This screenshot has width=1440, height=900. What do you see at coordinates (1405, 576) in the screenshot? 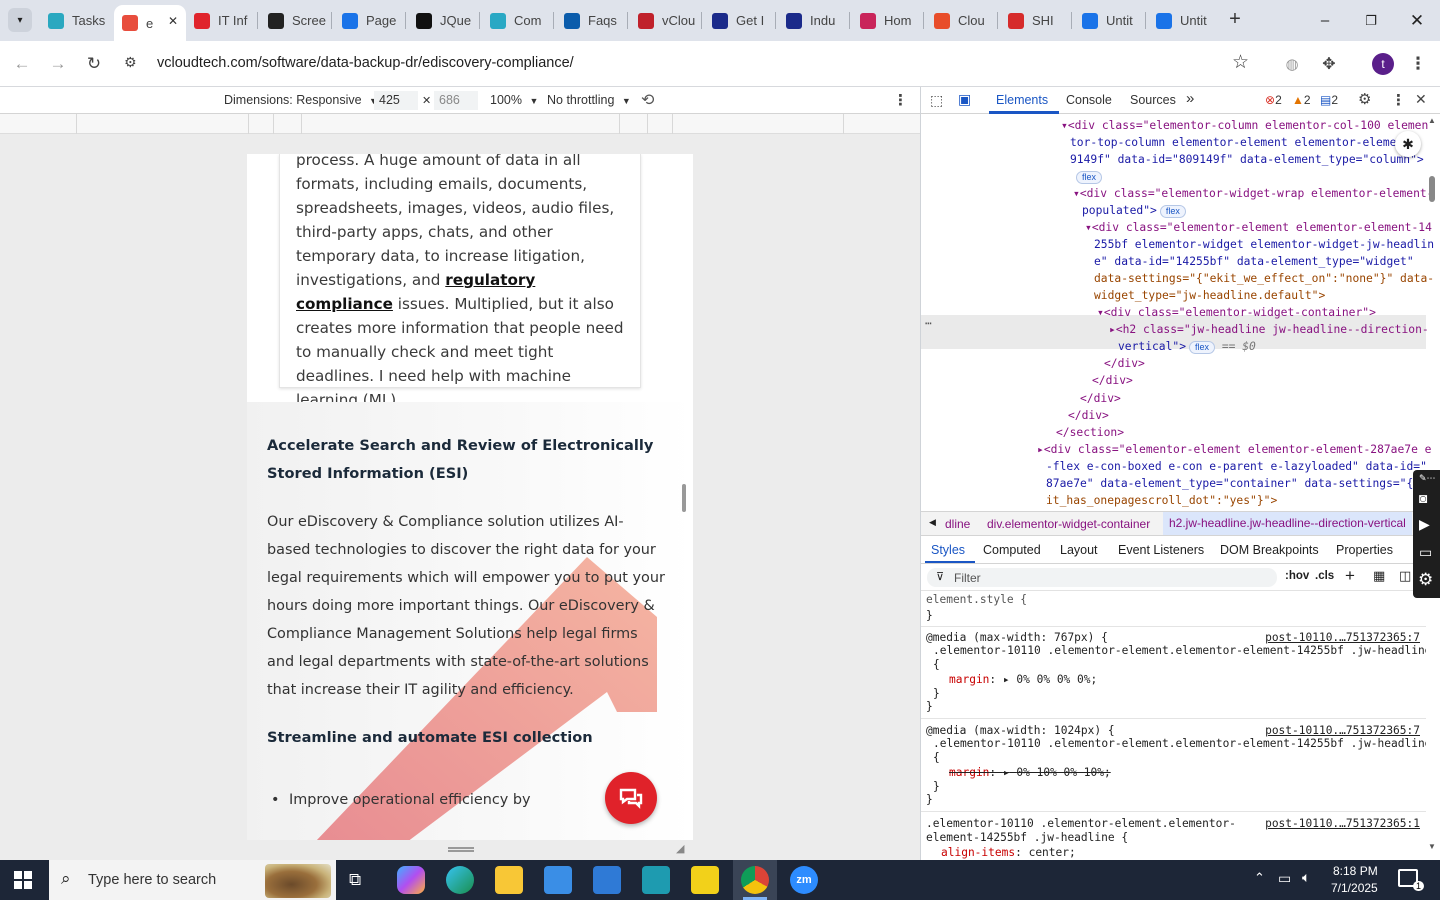
I see `sidebar-toggle-icon: ◫` at bounding box center [1405, 576].